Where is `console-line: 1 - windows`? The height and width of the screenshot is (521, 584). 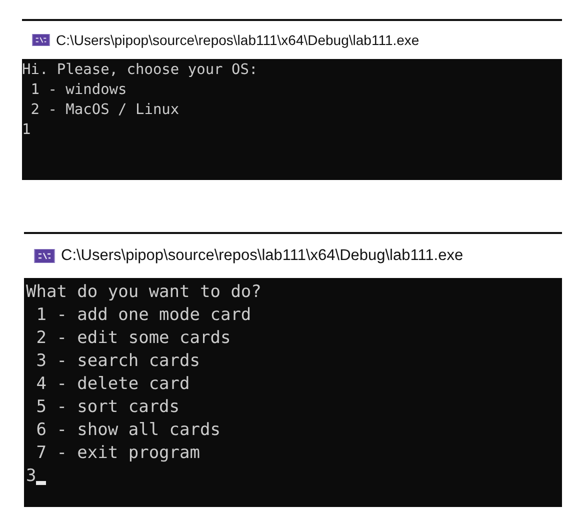
console-line: 1 - windows is located at coordinates (78, 90).